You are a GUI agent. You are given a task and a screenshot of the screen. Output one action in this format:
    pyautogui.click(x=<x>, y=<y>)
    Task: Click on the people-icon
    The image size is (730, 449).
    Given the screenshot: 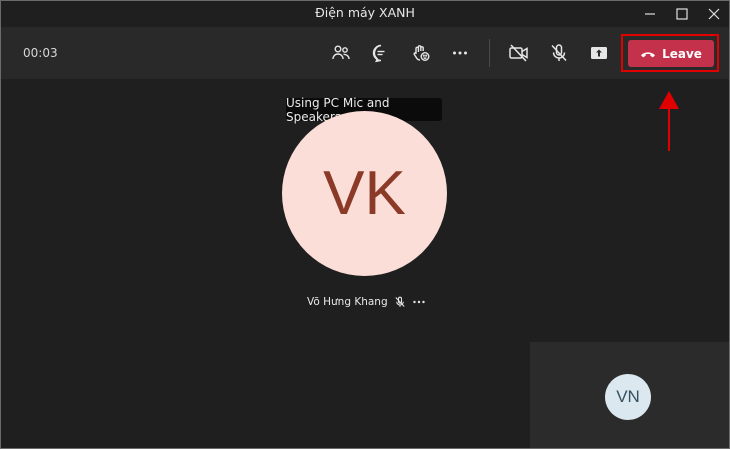 What is the action you would take?
    pyautogui.click(x=341, y=52)
    